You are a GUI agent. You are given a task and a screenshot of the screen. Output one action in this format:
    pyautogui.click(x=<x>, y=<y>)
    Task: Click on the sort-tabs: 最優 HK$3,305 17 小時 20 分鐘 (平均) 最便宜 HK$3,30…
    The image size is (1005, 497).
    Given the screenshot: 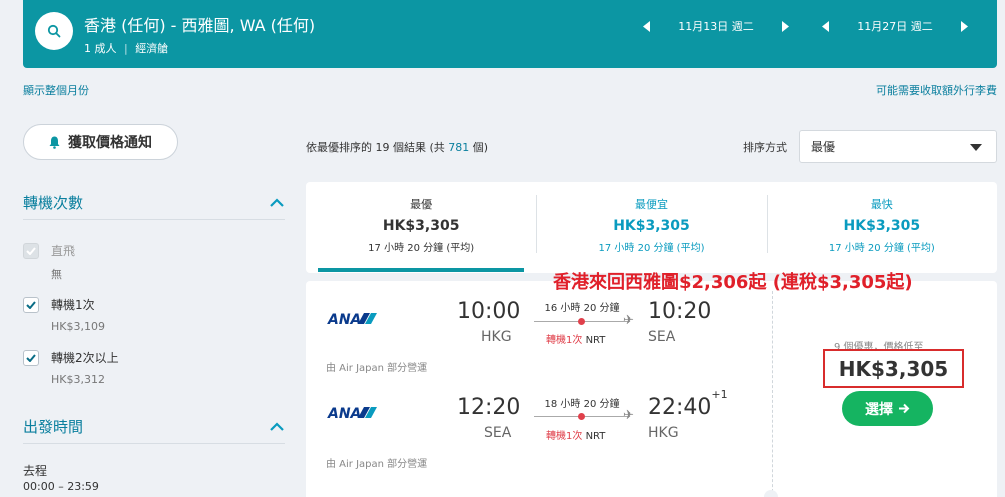 What is the action you would take?
    pyautogui.click(x=651, y=227)
    